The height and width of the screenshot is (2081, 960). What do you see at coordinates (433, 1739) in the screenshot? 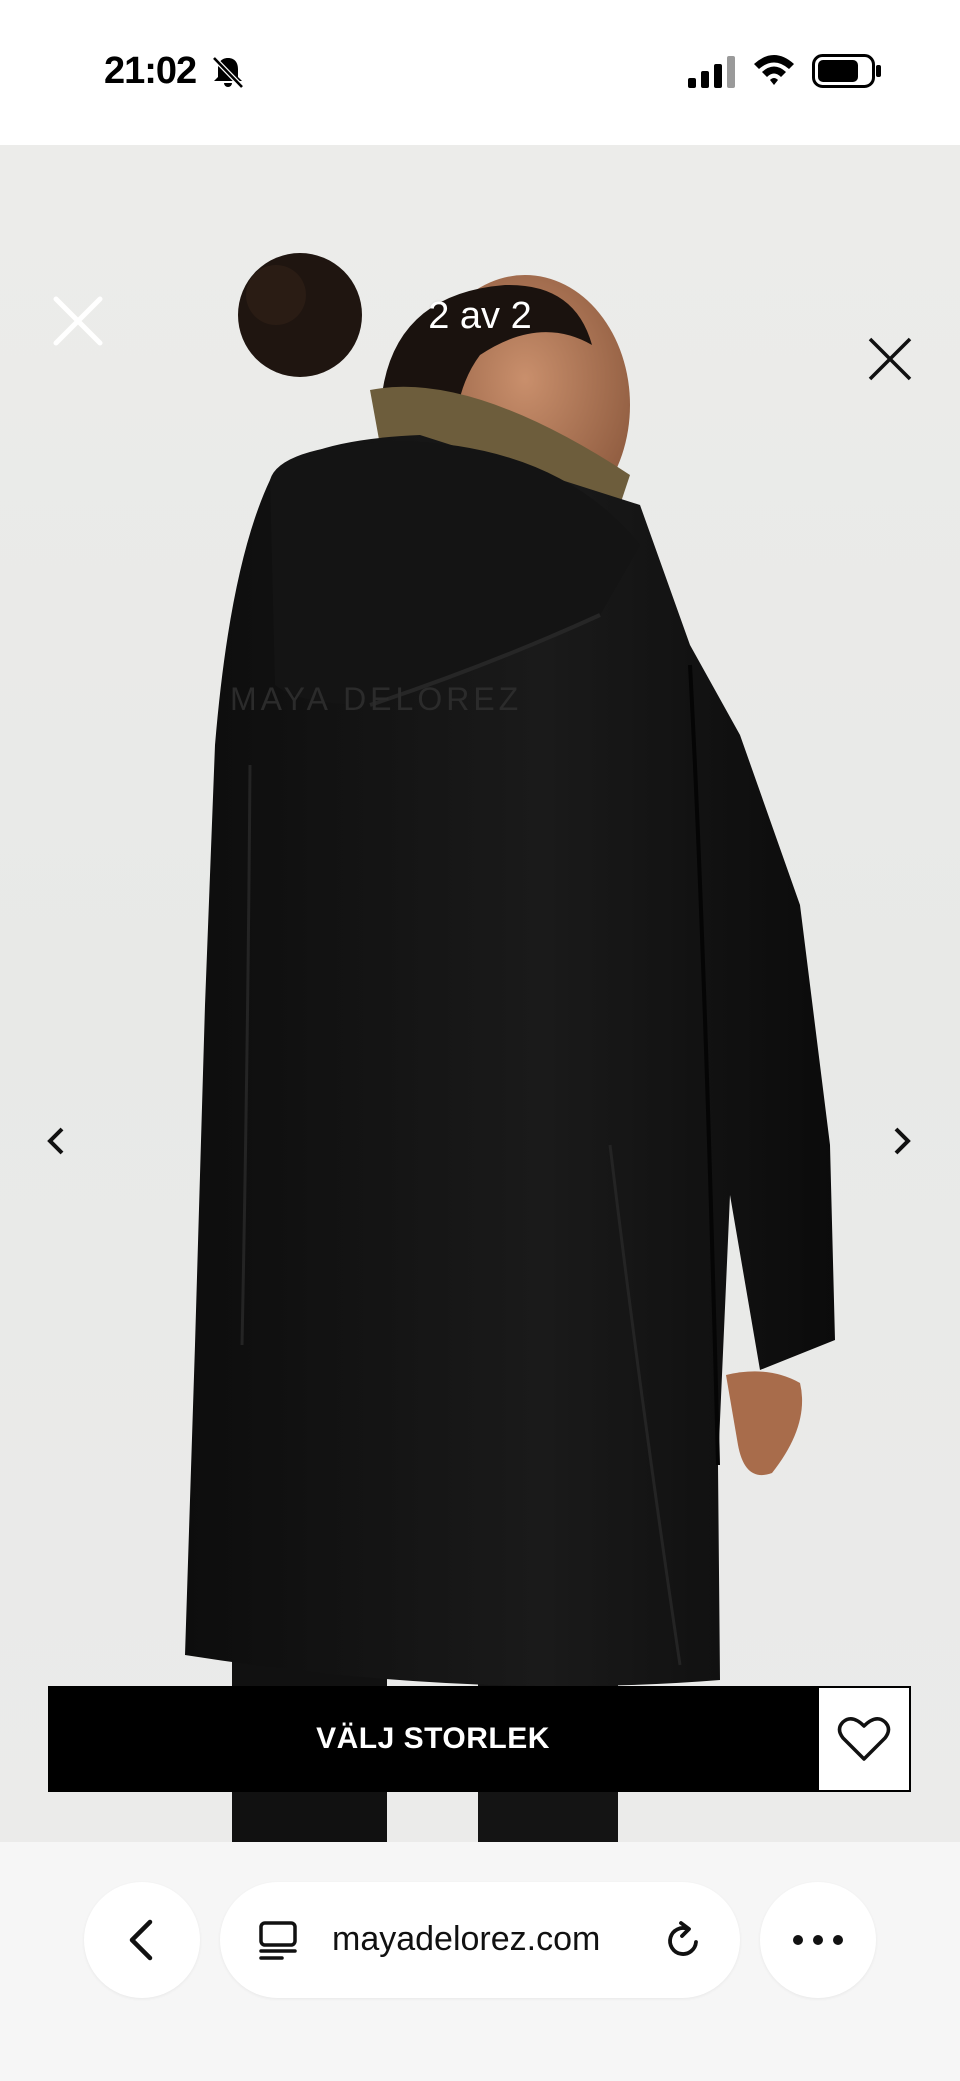
I see `select-size-button: VÄLJ STORLEK` at bounding box center [433, 1739].